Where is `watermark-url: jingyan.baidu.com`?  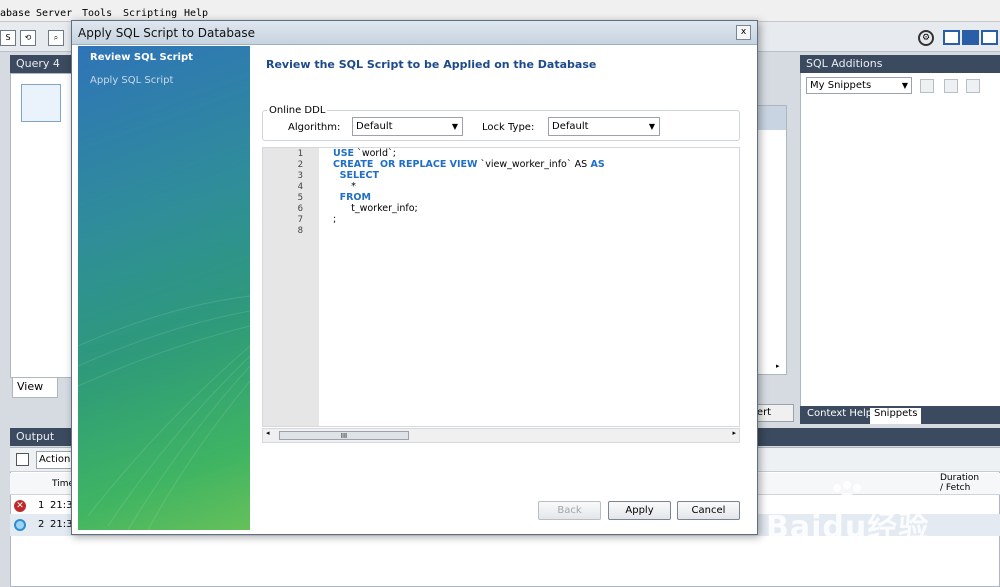 watermark-url: jingyan.baidu.com is located at coordinates (837, 551).